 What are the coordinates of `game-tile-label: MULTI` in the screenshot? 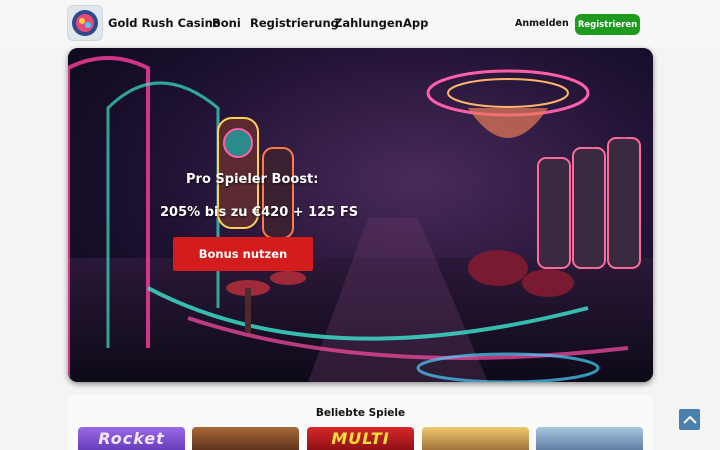 It's located at (360, 438).